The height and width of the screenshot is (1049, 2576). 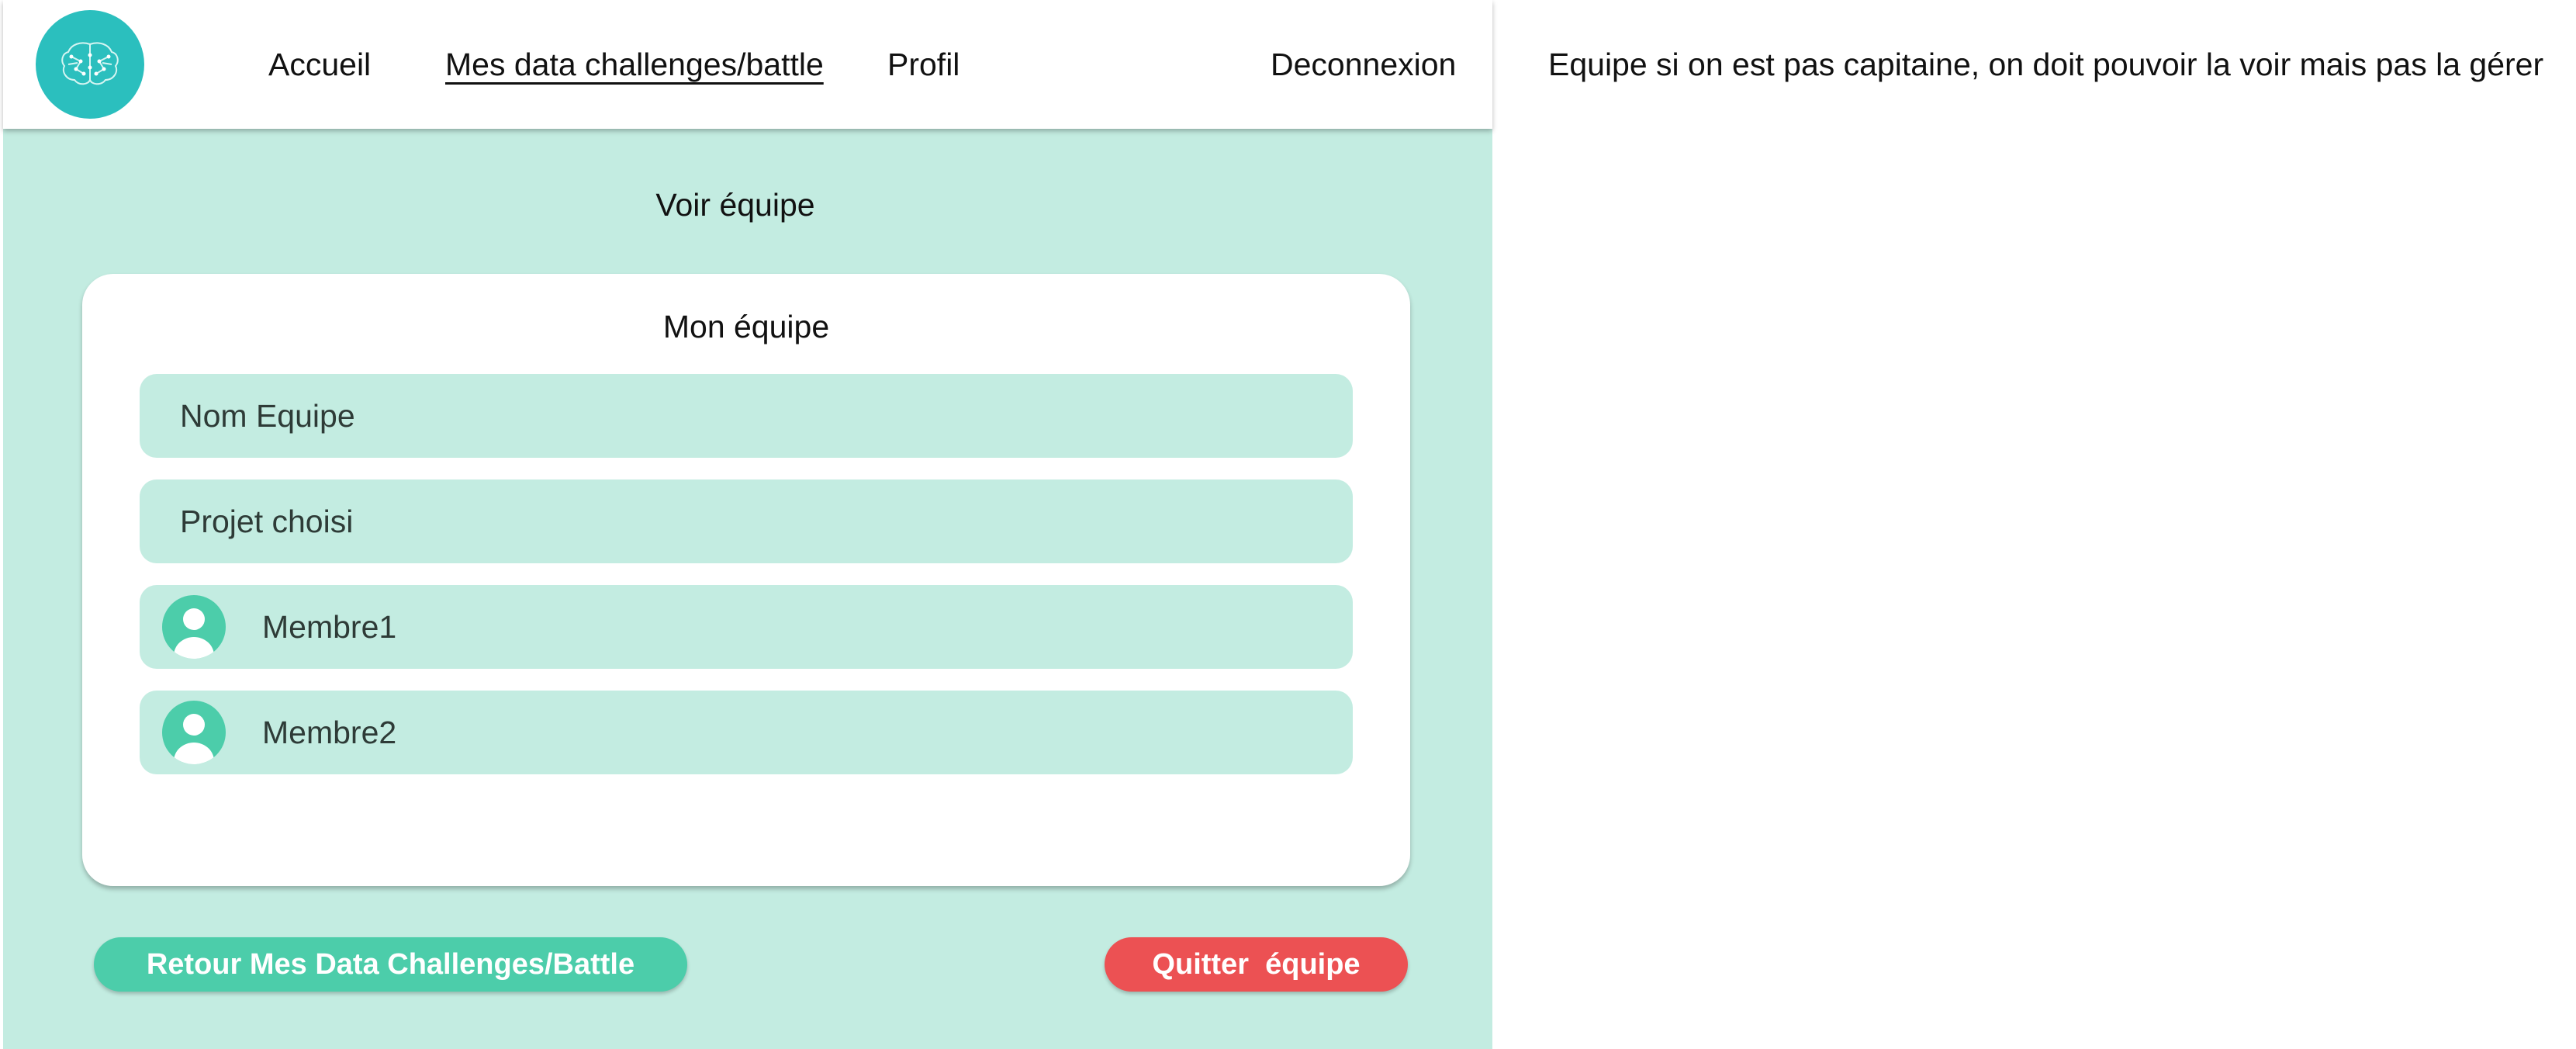 What do you see at coordinates (1256, 964) in the screenshot?
I see `quit-team-button: Quitter équipe` at bounding box center [1256, 964].